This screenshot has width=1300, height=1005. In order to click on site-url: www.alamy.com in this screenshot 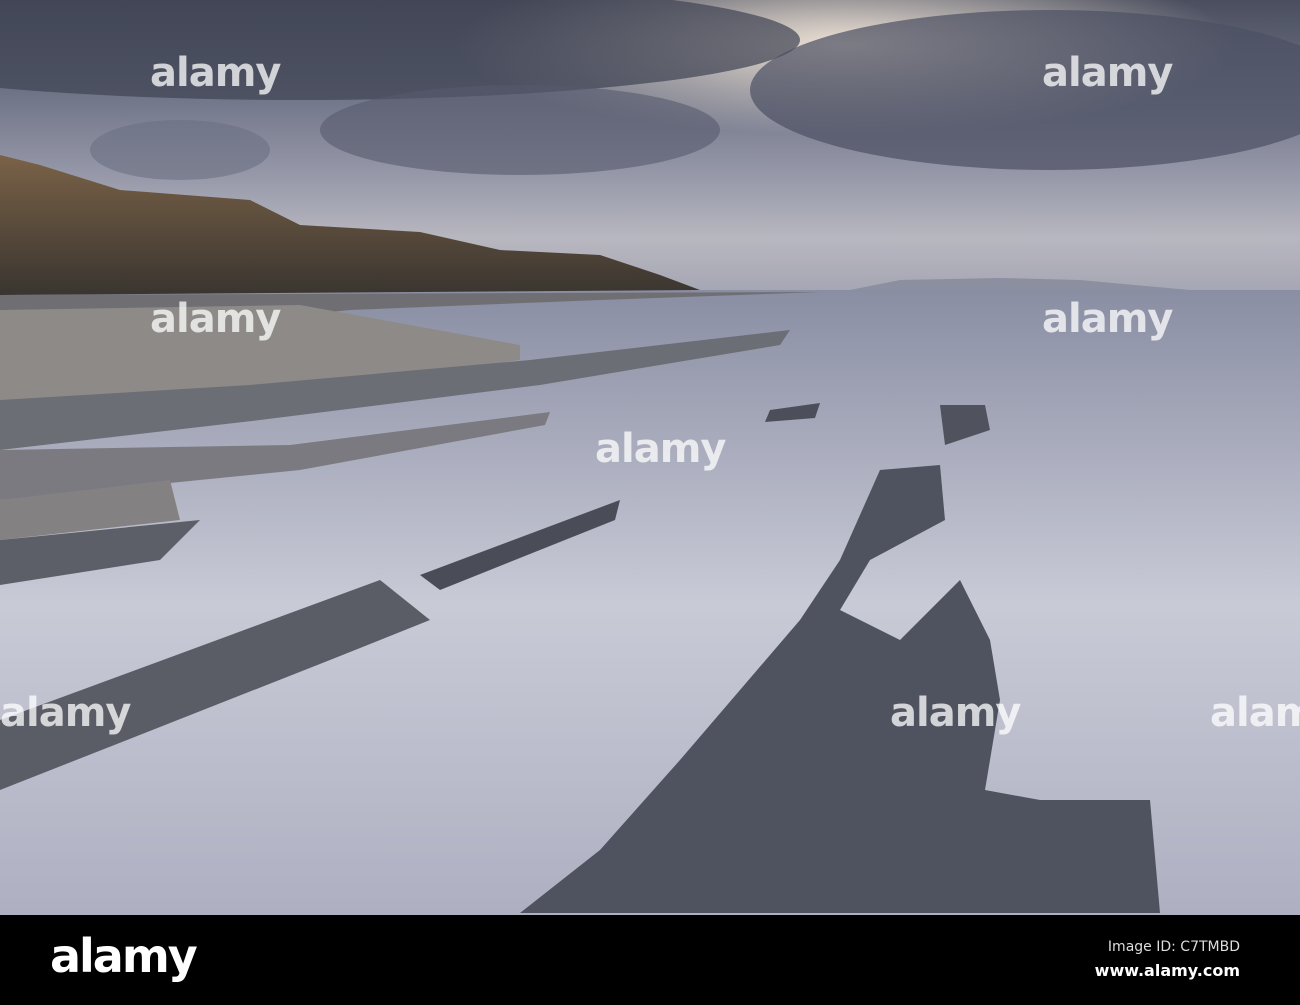, I will do `click(1167, 970)`.